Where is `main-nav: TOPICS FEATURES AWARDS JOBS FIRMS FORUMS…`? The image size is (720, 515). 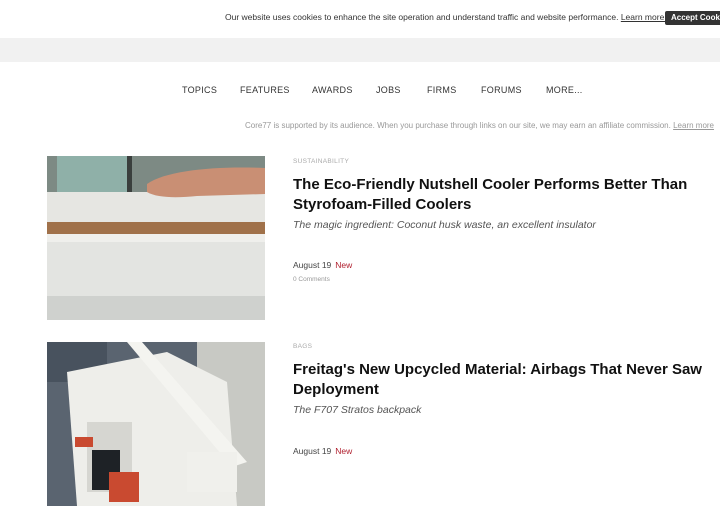
main-nav: TOPICS FEATURES AWARDS JOBS FIRMS FORUMS… is located at coordinates (360, 92).